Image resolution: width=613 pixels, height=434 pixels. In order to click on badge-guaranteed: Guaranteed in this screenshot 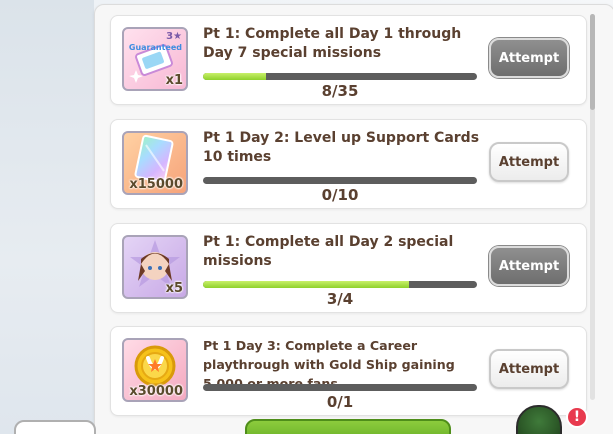, I will do `click(155, 47)`.